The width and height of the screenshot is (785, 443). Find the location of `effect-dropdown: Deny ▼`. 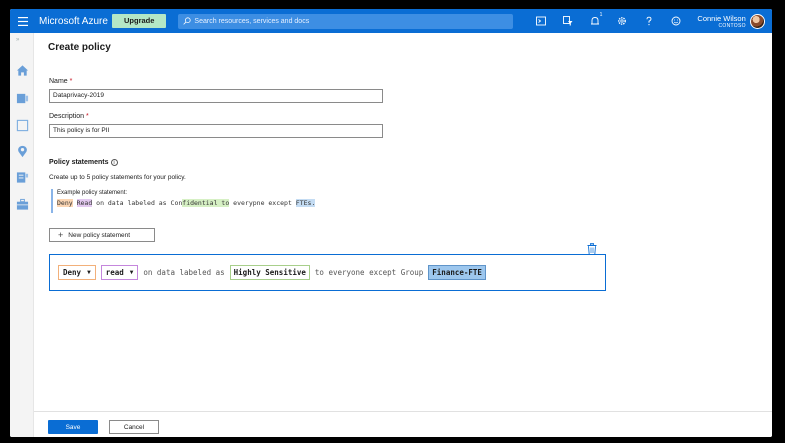

effect-dropdown: Deny ▼ is located at coordinates (77, 272).